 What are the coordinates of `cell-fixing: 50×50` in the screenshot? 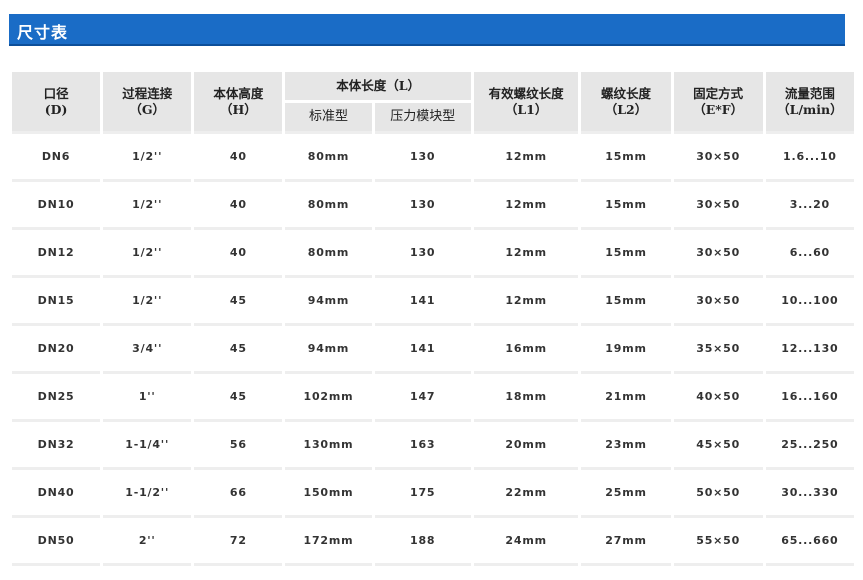 It's located at (718, 494).